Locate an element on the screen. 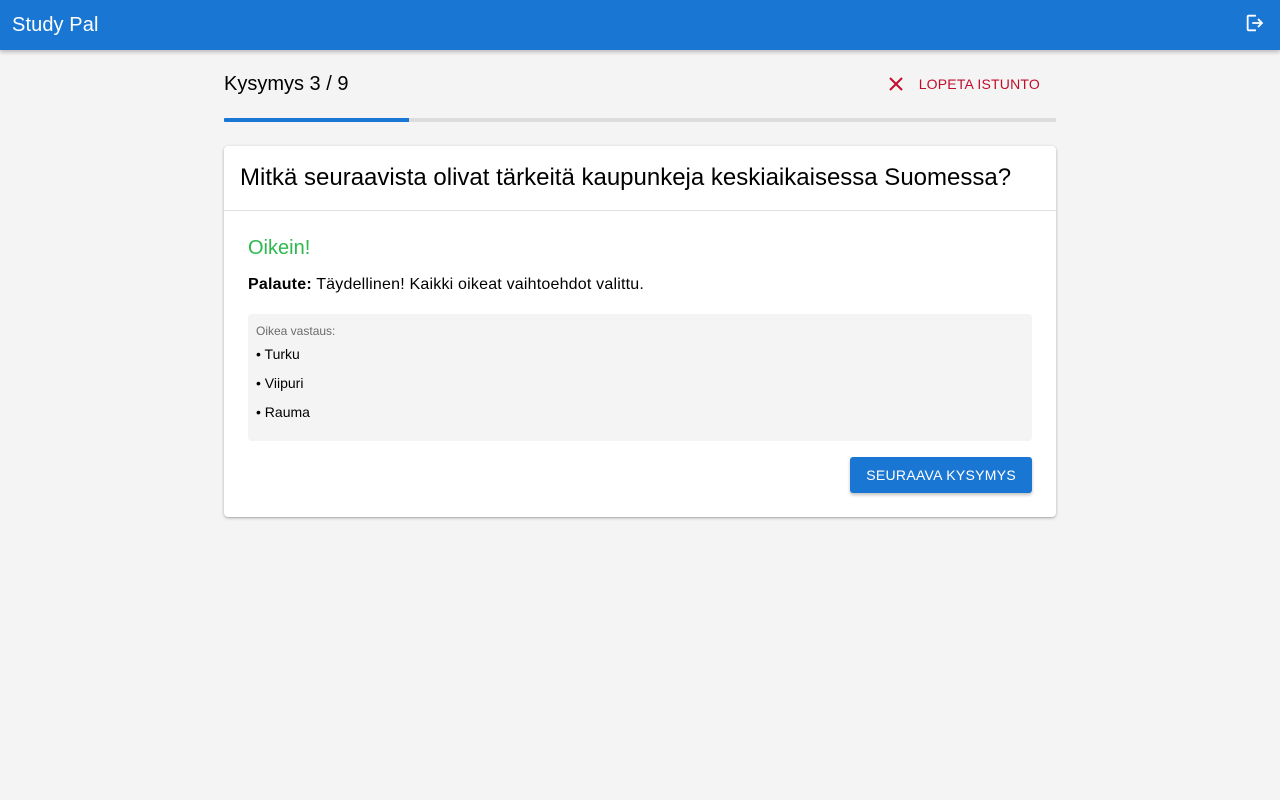 The width and height of the screenshot is (1280, 800). next-question-button: SEURAAVA KYSYMYS is located at coordinates (941, 475).